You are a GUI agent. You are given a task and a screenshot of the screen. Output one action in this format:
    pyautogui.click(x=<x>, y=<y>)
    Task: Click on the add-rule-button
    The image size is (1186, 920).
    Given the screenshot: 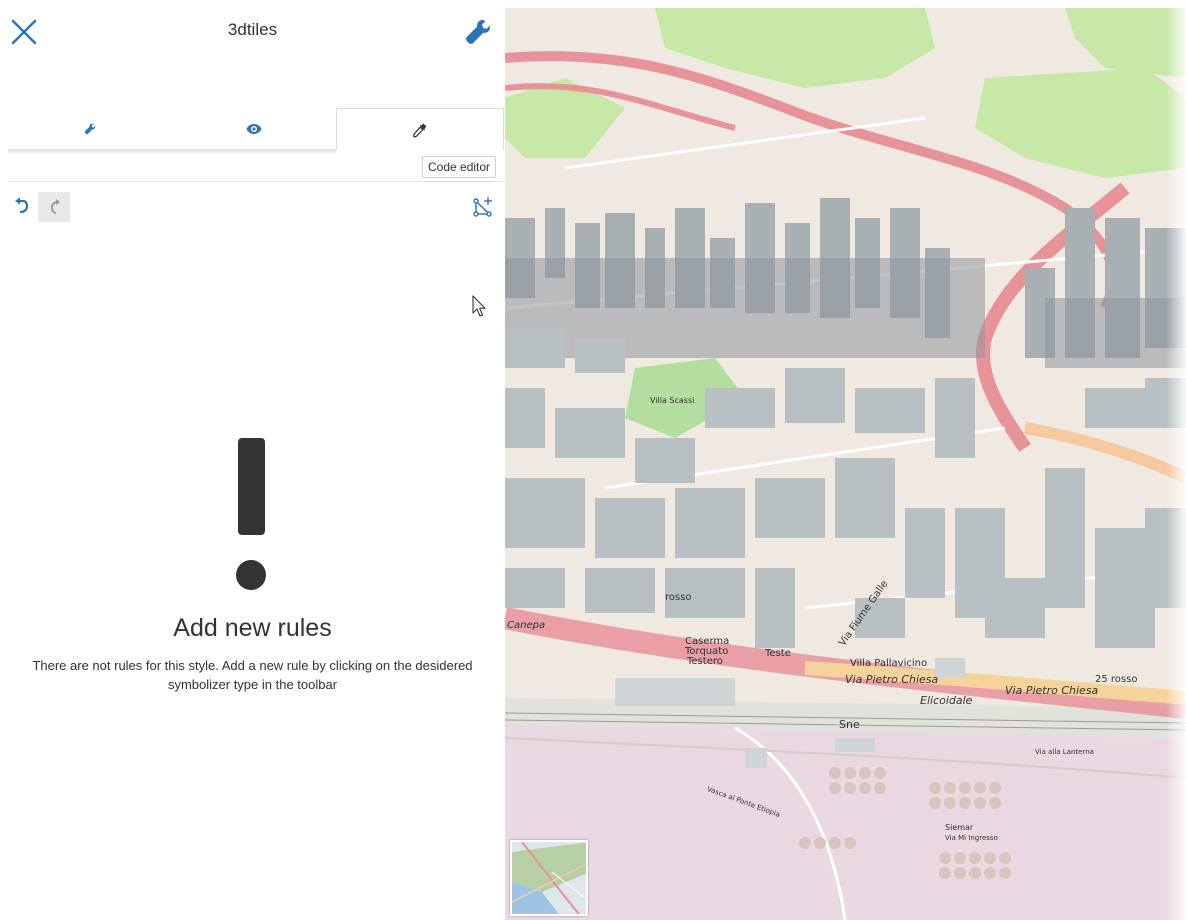 What is the action you would take?
    pyautogui.click(x=483, y=207)
    